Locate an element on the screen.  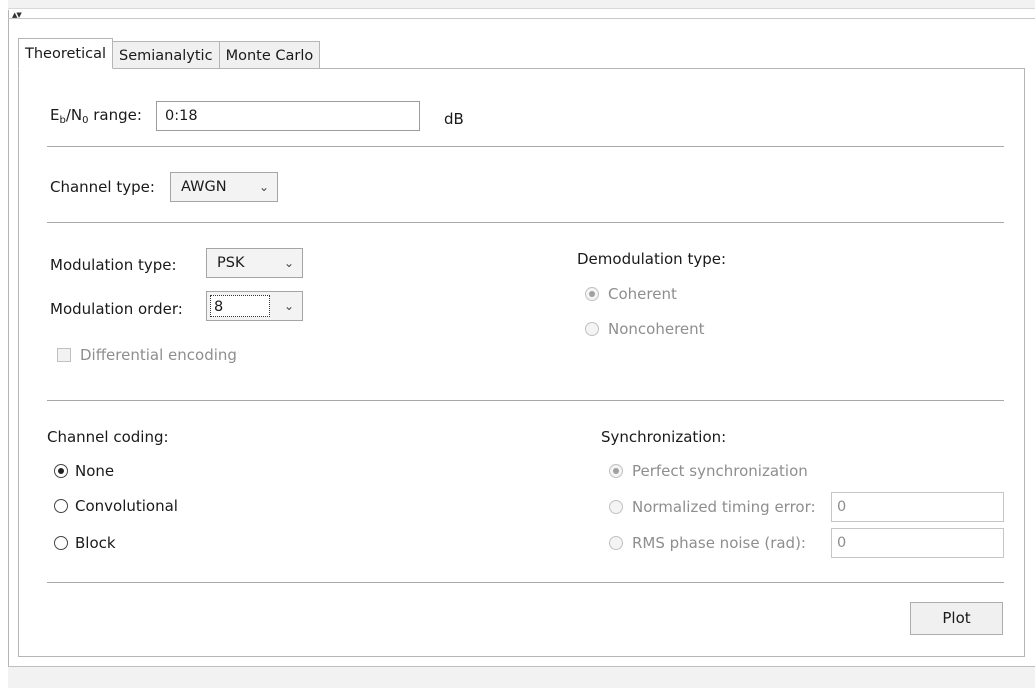
demod-noncoherent-label: Noncoherent is located at coordinates (656, 329).